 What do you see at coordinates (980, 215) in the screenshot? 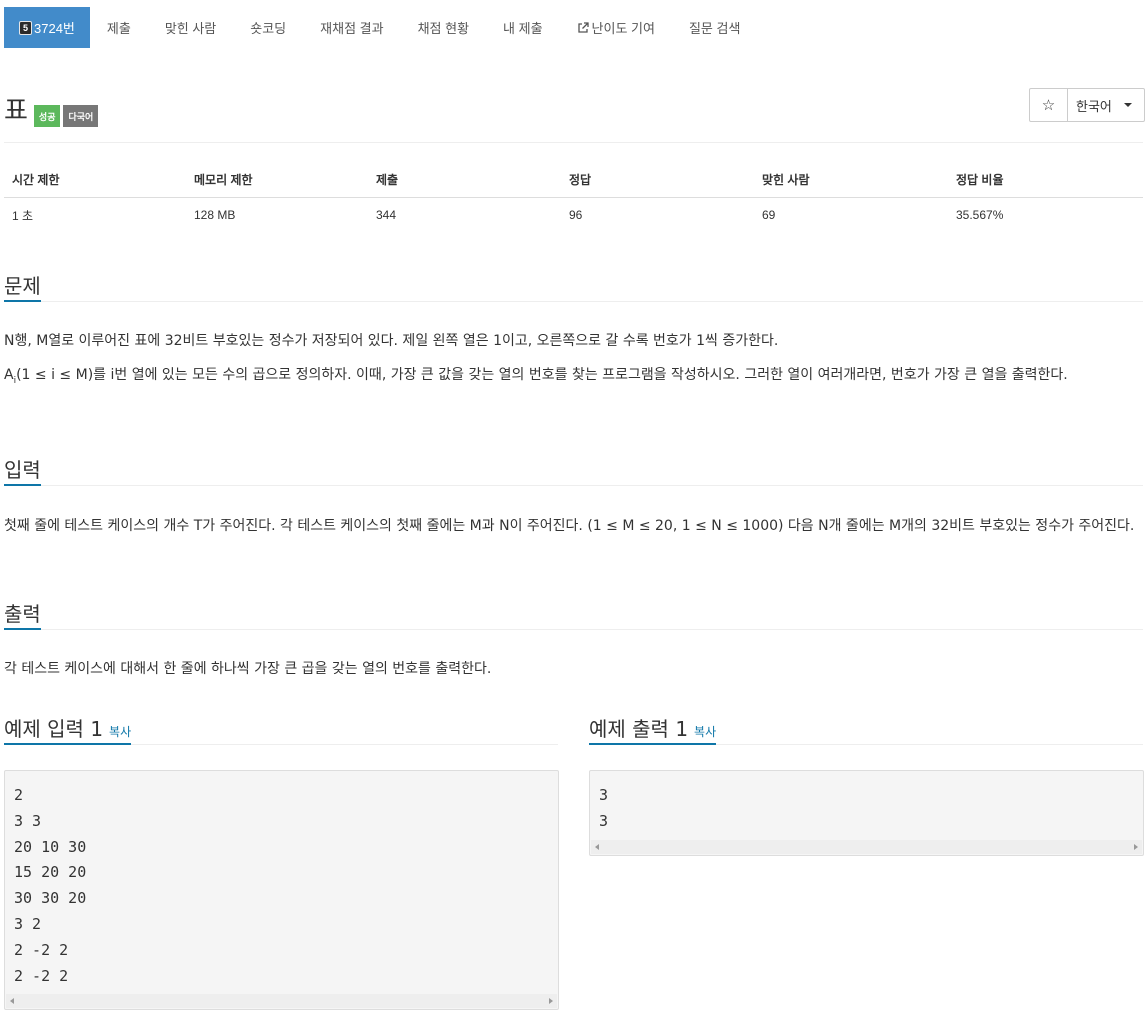
I see `ratio-value: 35.567%` at bounding box center [980, 215].